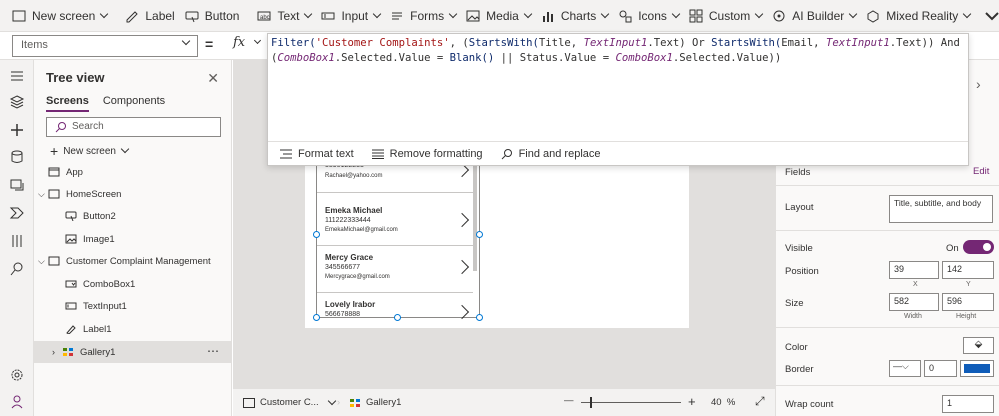 The height and width of the screenshot is (416, 999). What do you see at coordinates (133, 127) in the screenshot?
I see `tree-search-input: Search` at bounding box center [133, 127].